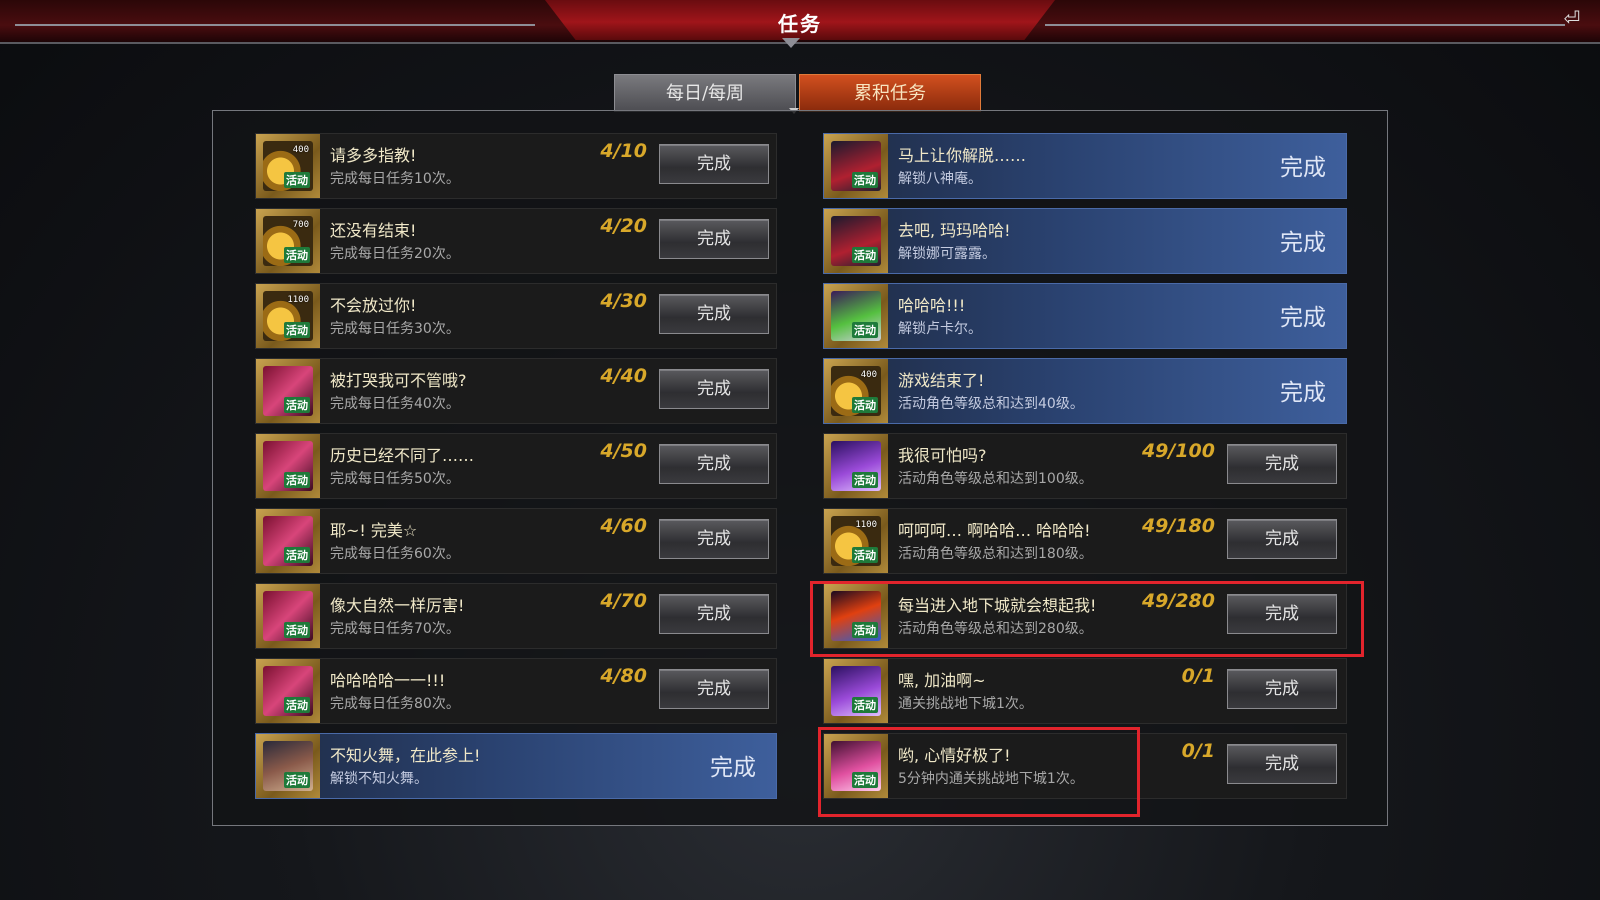 This screenshot has width=1600, height=900. What do you see at coordinates (1178, 601) in the screenshot?
I see `quest-progress: 49/280` at bounding box center [1178, 601].